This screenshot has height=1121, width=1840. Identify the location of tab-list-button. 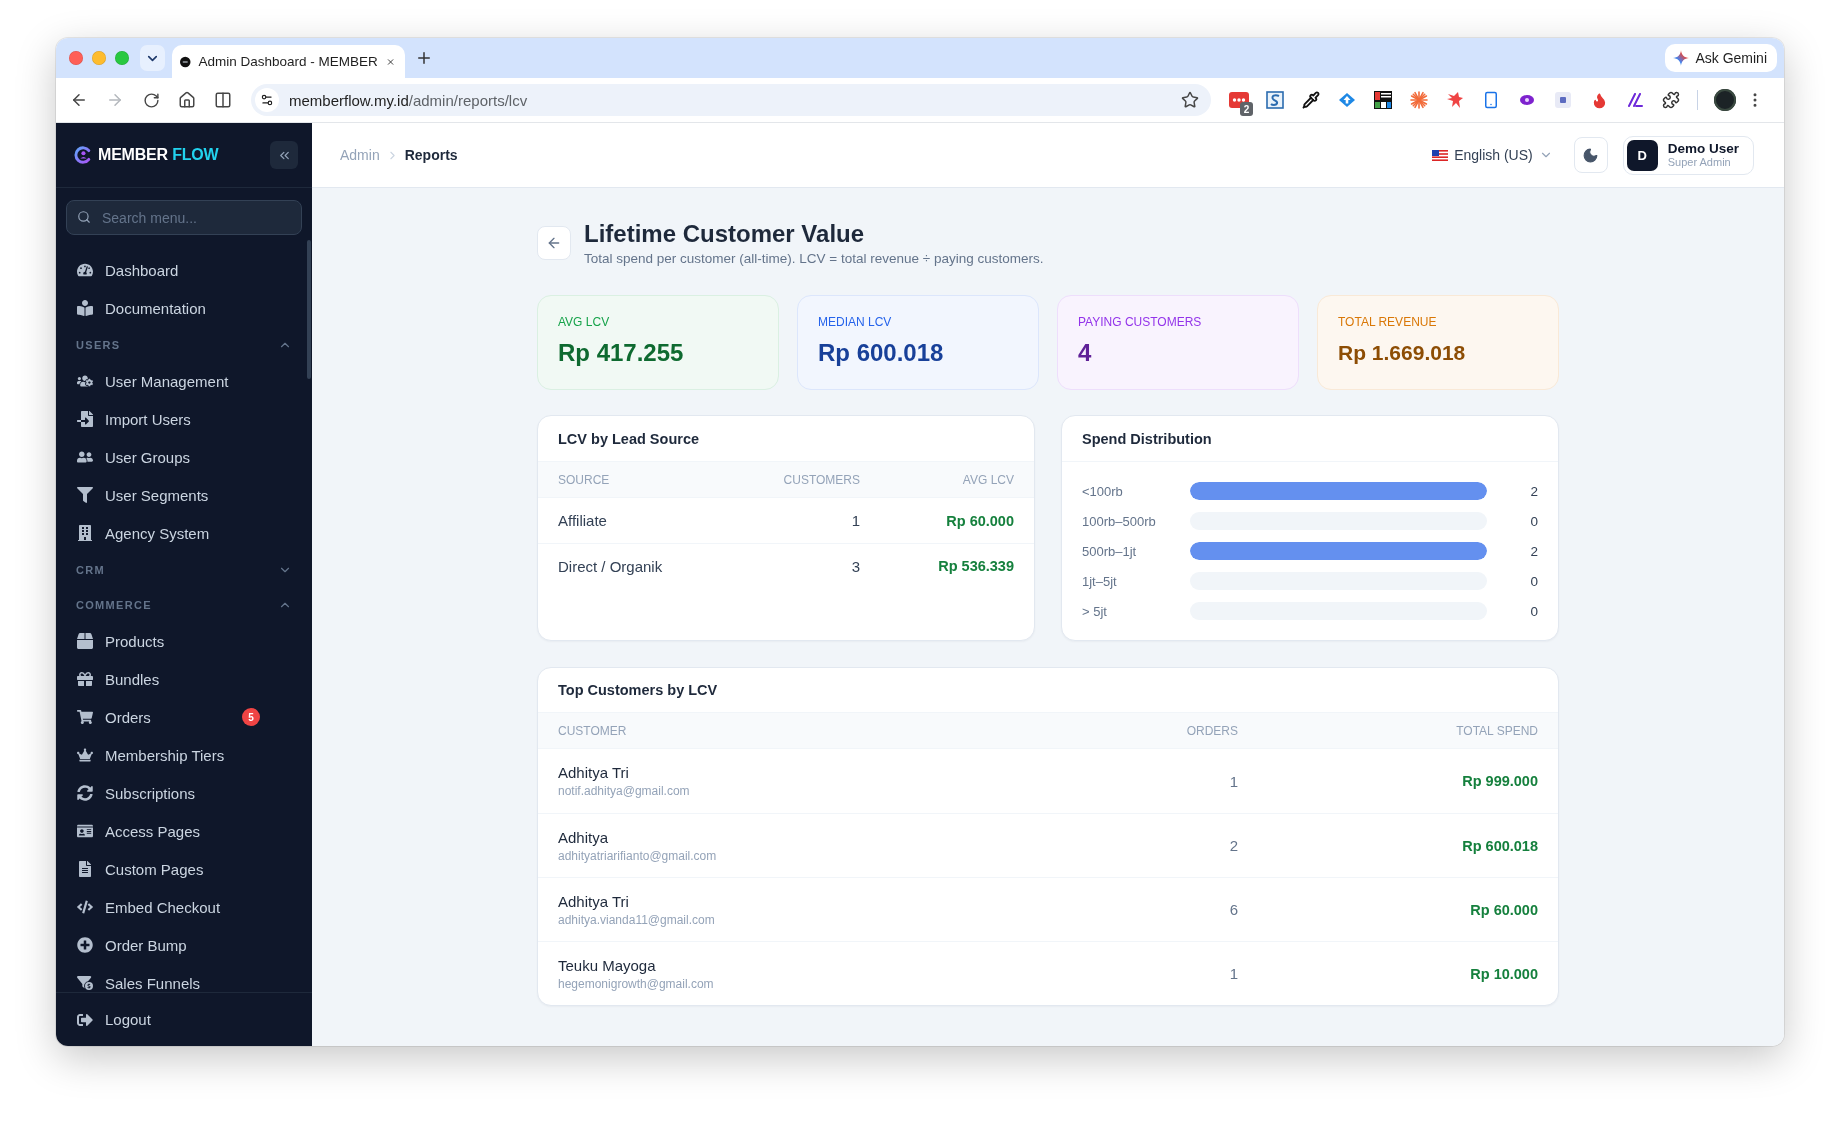
(152, 58).